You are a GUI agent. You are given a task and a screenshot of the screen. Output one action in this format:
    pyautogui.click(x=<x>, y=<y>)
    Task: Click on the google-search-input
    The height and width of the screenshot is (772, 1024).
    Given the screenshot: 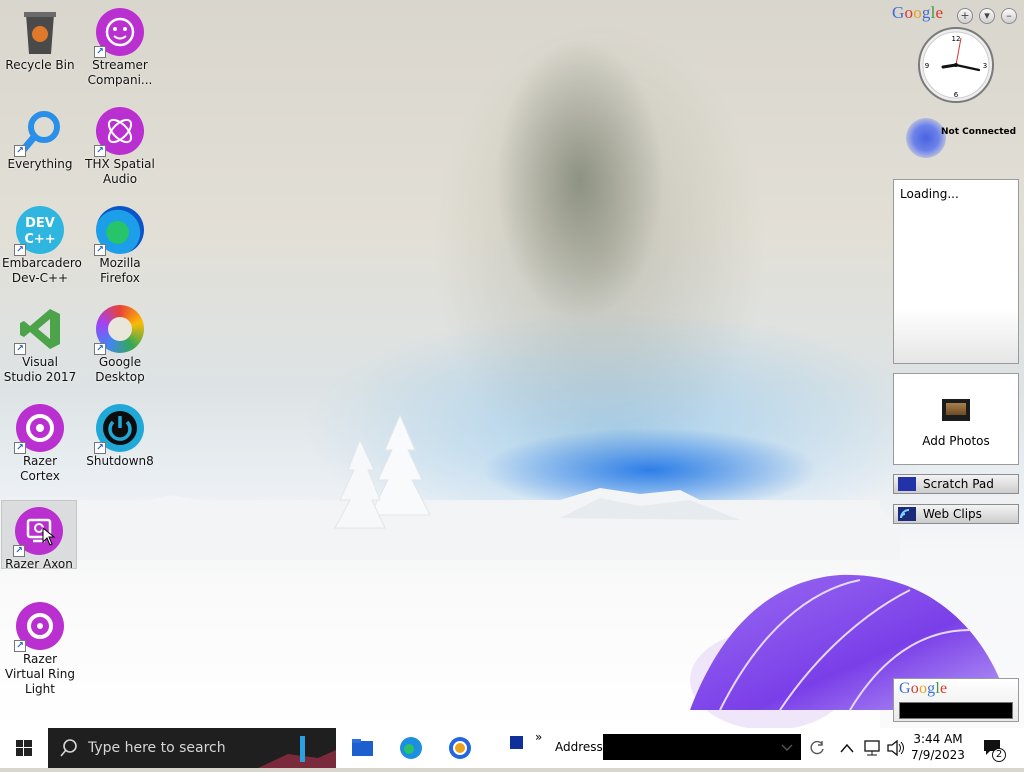 What is the action you would take?
    pyautogui.click(x=956, y=710)
    